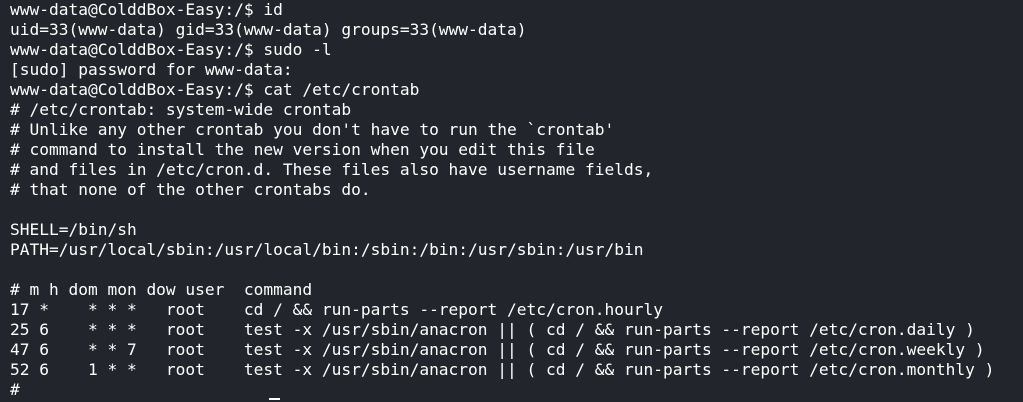 The image size is (1023, 402). Describe the element at coordinates (274, 399) in the screenshot. I see `terminal-cursor` at that location.